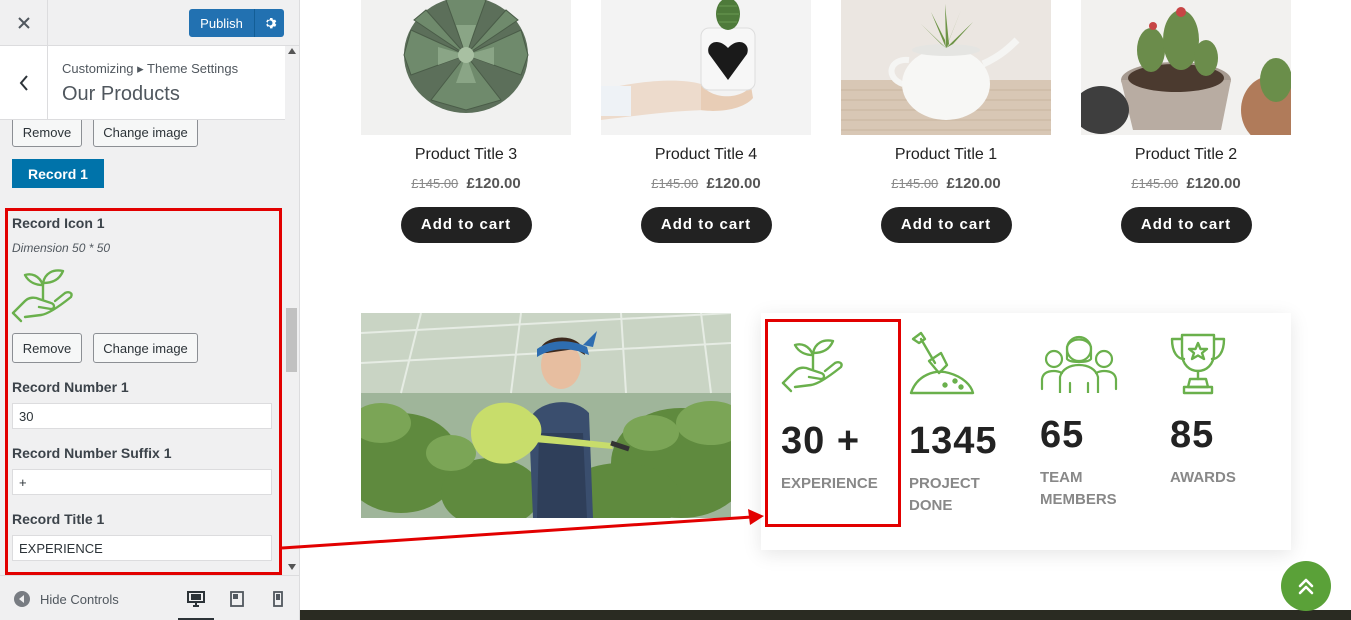 The width and height of the screenshot is (1351, 620). What do you see at coordinates (466, 155) in the screenshot?
I see `product-title: Product Title 3` at bounding box center [466, 155].